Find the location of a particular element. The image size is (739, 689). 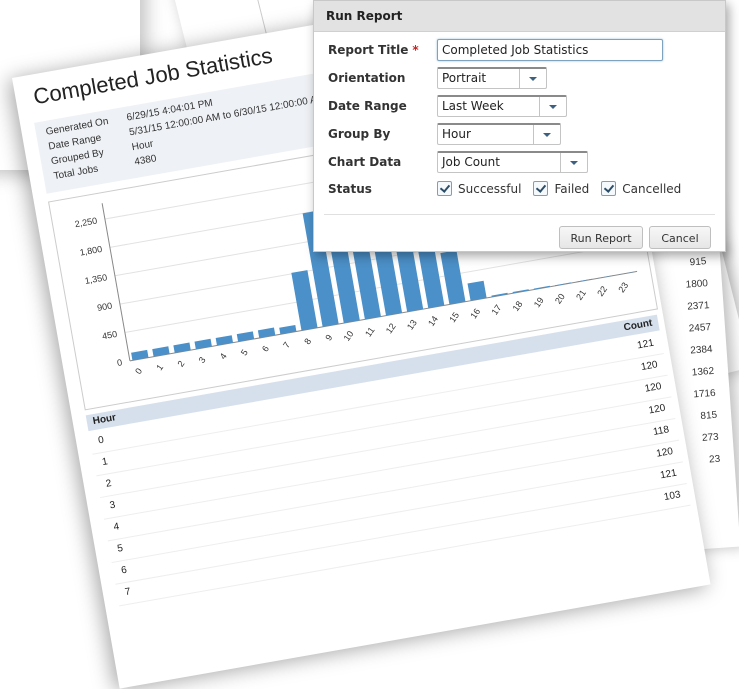

date-range-label: Date Range is located at coordinates (367, 106).